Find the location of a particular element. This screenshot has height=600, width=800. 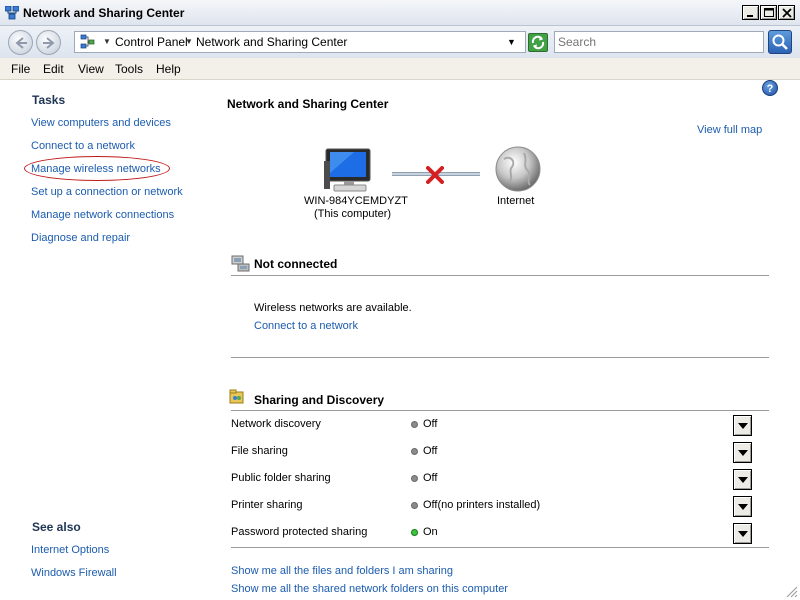

minimize-button is located at coordinates (750, 12).